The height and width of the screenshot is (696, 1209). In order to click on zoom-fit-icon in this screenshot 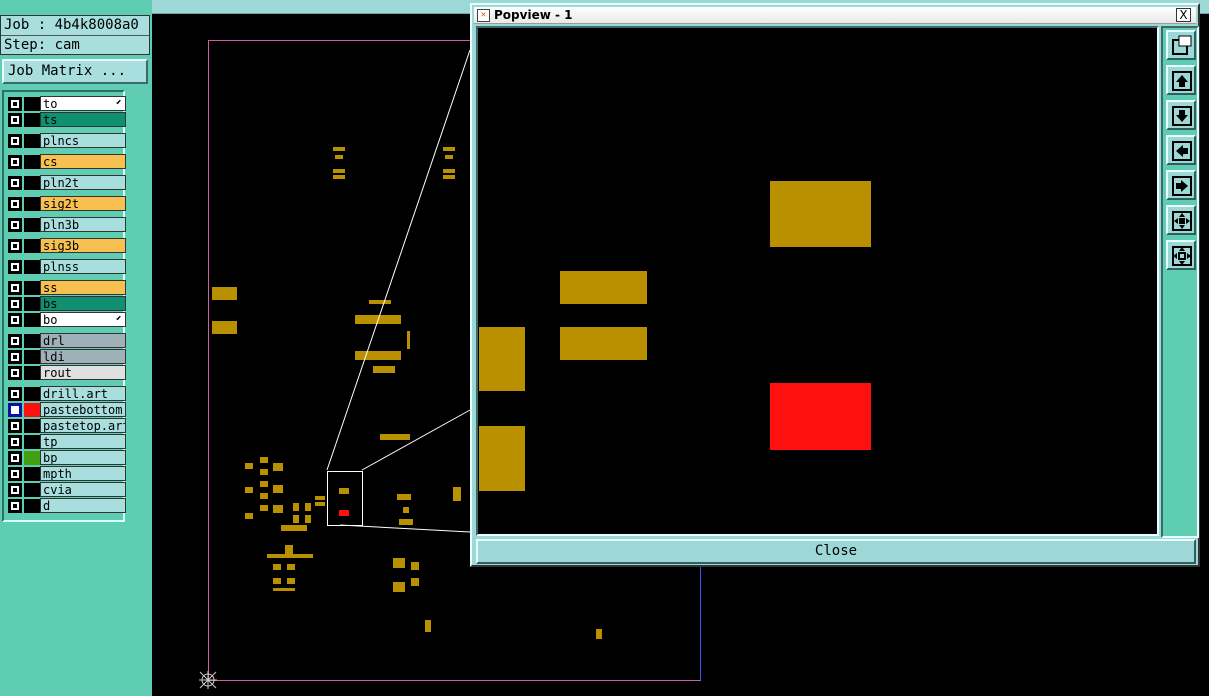, I will do `click(1182, 256)`.